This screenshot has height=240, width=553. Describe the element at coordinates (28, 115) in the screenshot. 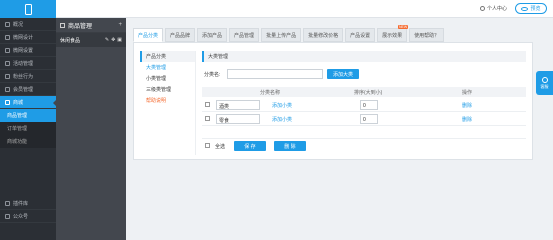

I see `subnav-products: 商品管理` at that location.